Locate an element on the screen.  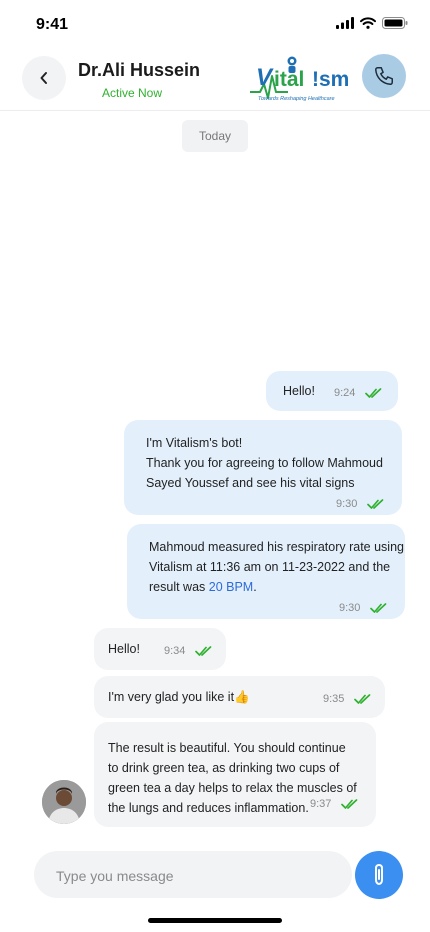
message-bubble-outgoing: Hello! 9:24 is located at coordinates (332, 391).